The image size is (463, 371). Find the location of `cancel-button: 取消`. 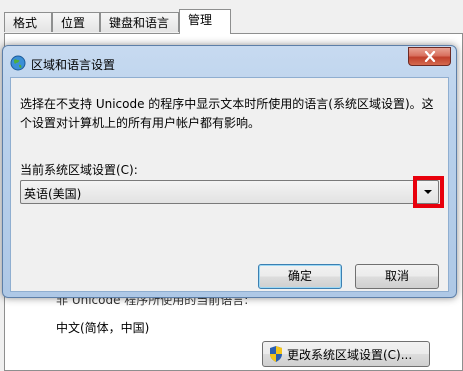

cancel-button: 取消 is located at coordinates (397, 276).